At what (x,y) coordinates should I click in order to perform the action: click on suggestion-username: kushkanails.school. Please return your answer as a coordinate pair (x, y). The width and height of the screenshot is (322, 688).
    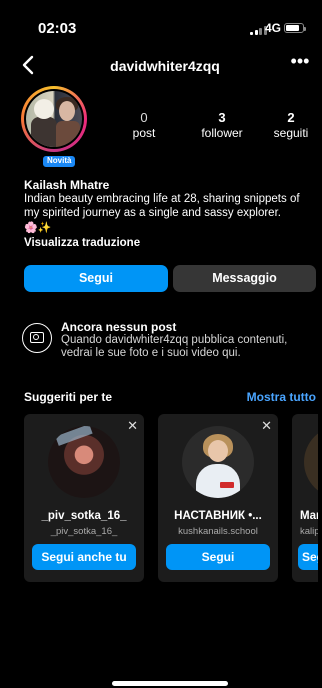
    Looking at the image, I should click on (218, 531).